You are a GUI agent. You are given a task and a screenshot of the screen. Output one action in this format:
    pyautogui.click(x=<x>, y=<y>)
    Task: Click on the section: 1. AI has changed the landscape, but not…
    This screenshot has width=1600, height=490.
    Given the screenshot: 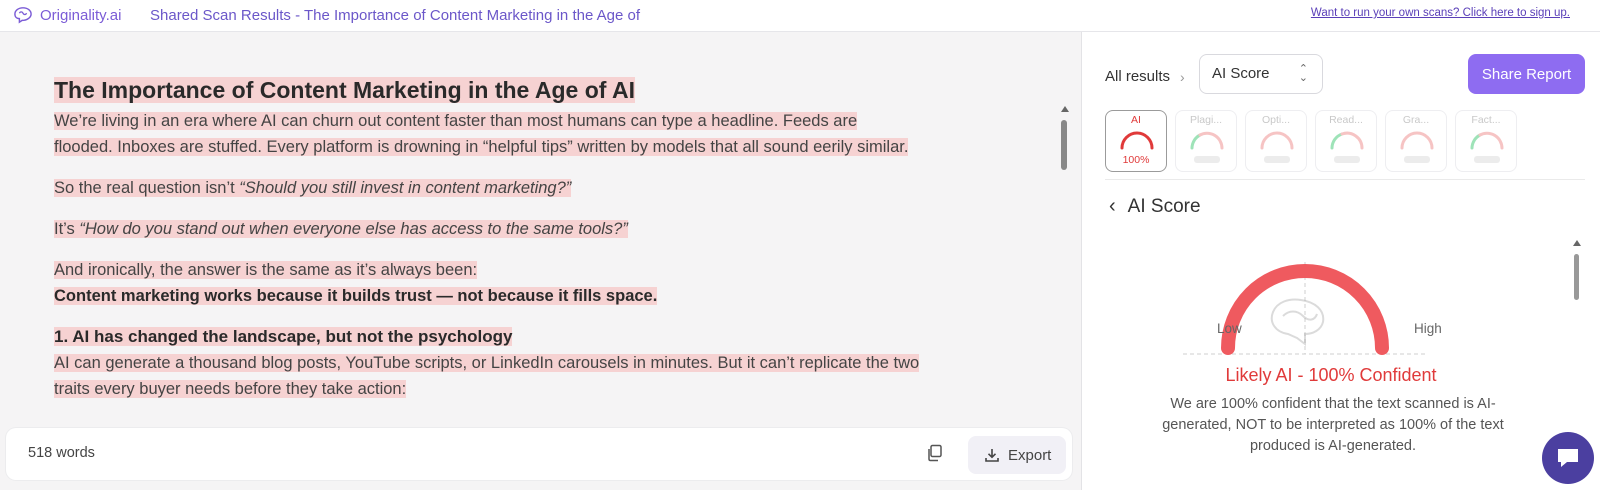 What is the action you would take?
    pyautogui.click(x=544, y=363)
    